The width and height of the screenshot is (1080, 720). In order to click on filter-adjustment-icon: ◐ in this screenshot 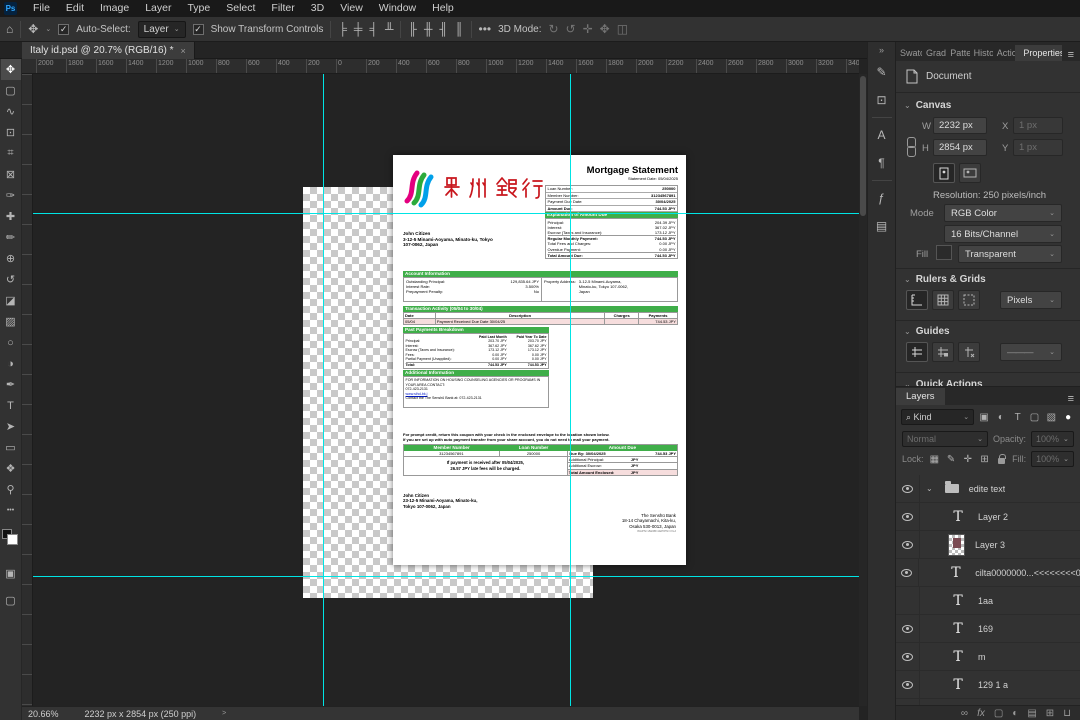, I will do `click(1001, 417)`.